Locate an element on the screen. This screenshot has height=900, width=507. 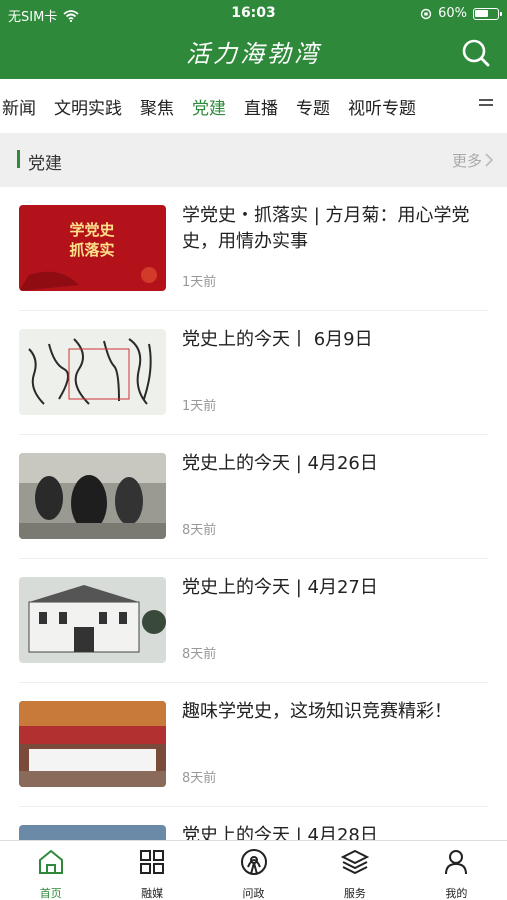
tabbar-label: 融媒 is located at coordinates (152, 893).